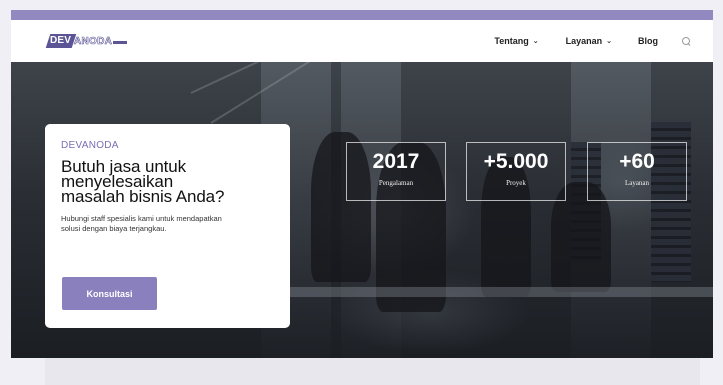 The height and width of the screenshot is (385, 723). Describe the element at coordinates (372, 371) in the screenshot. I see `features-strip` at that location.